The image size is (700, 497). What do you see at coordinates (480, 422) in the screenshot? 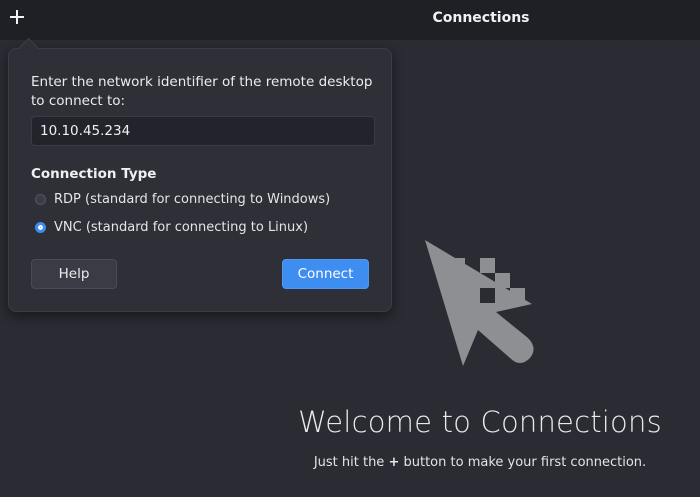
I see `welcome-title: Welcome to Connections` at bounding box center [480, 422].